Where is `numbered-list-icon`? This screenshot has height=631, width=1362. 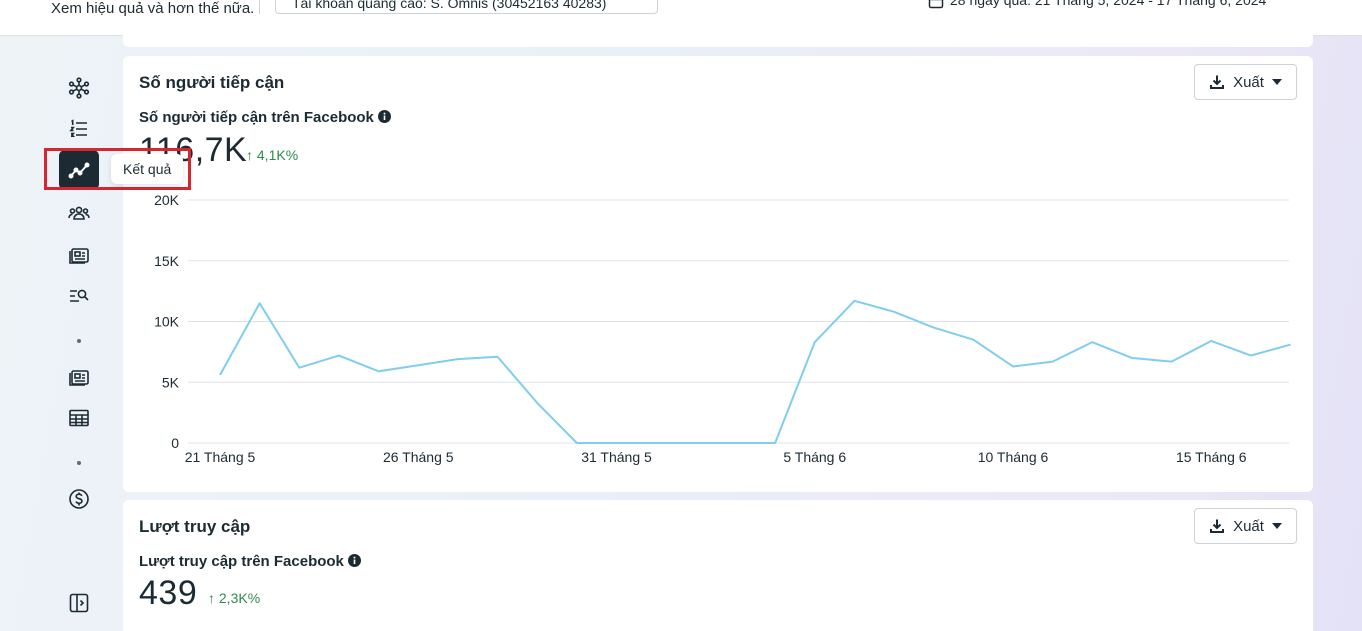 numbered-list-icon is located at coordinates (78, 128).